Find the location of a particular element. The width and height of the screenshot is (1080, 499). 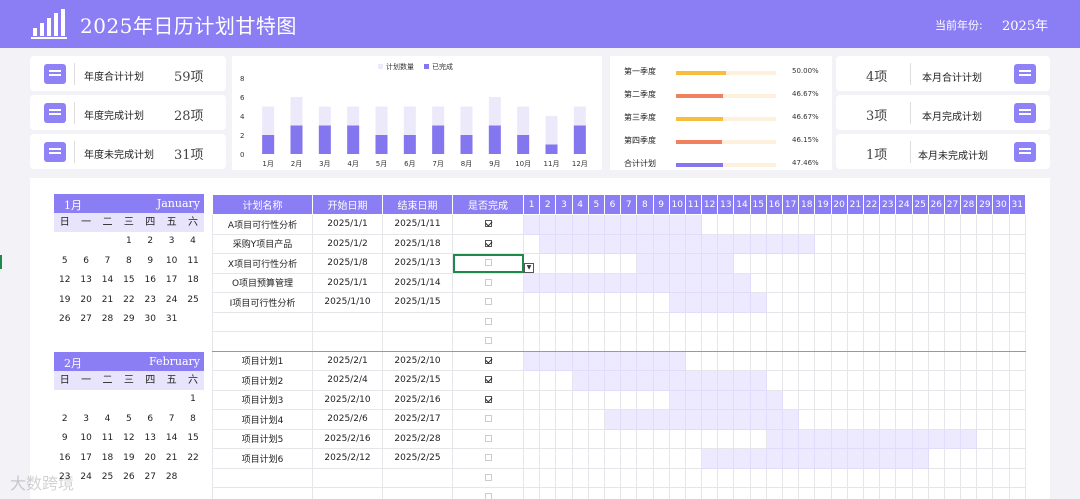

cell-end: 2025/1/13 is located at coordinates (417, 263).